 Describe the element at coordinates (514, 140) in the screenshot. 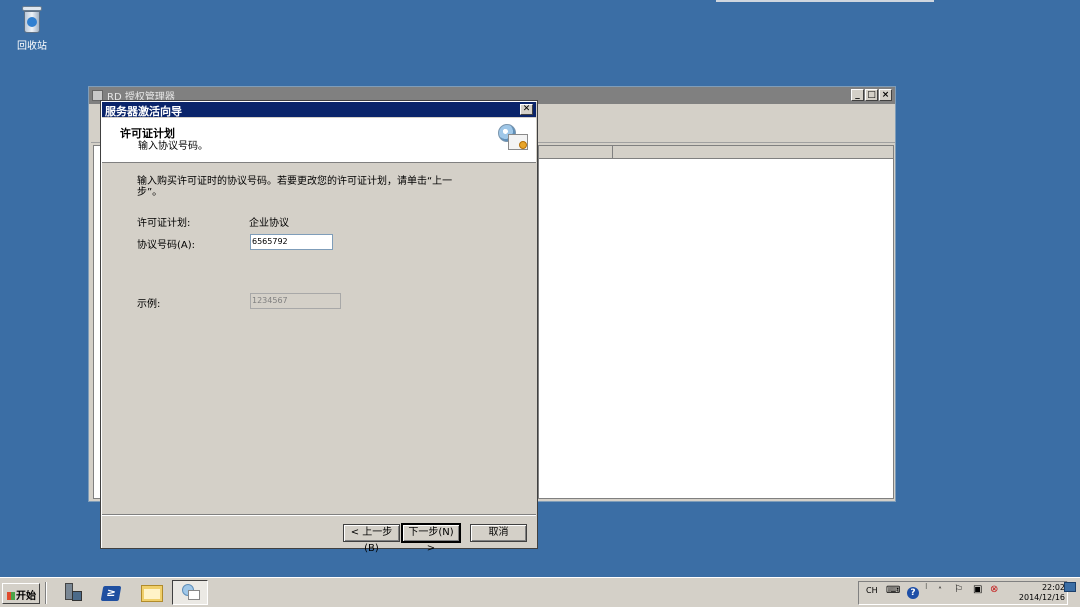

I see `license-certificate-icon` at that location.